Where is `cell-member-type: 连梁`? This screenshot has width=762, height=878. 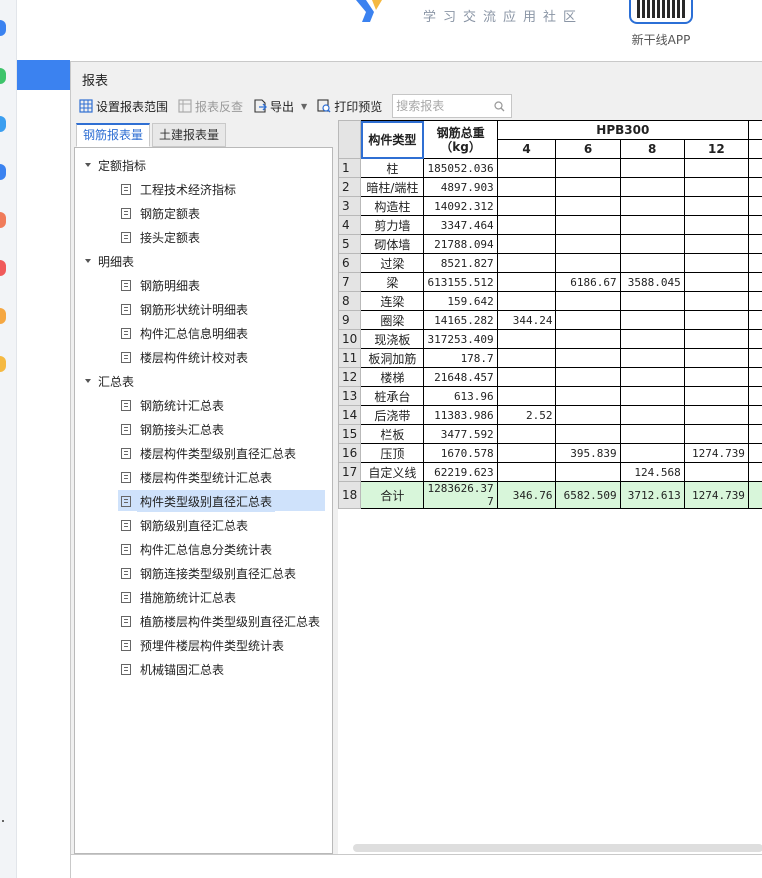
cell-member-type: 连梁 is located at coordinates (392, 301).